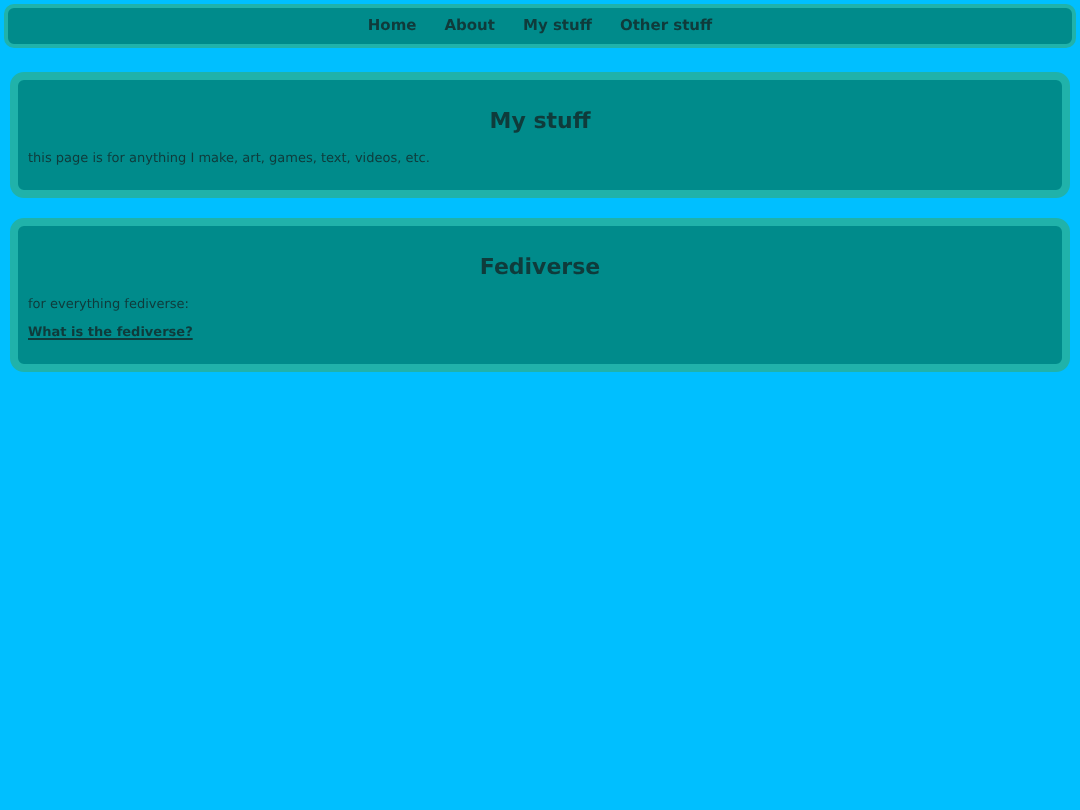 The width and height of the screenshot is (1080, 810). Describe the element at coordinates (540, 267) in the screenshot. I see `section-title: Fediverse` at that location.